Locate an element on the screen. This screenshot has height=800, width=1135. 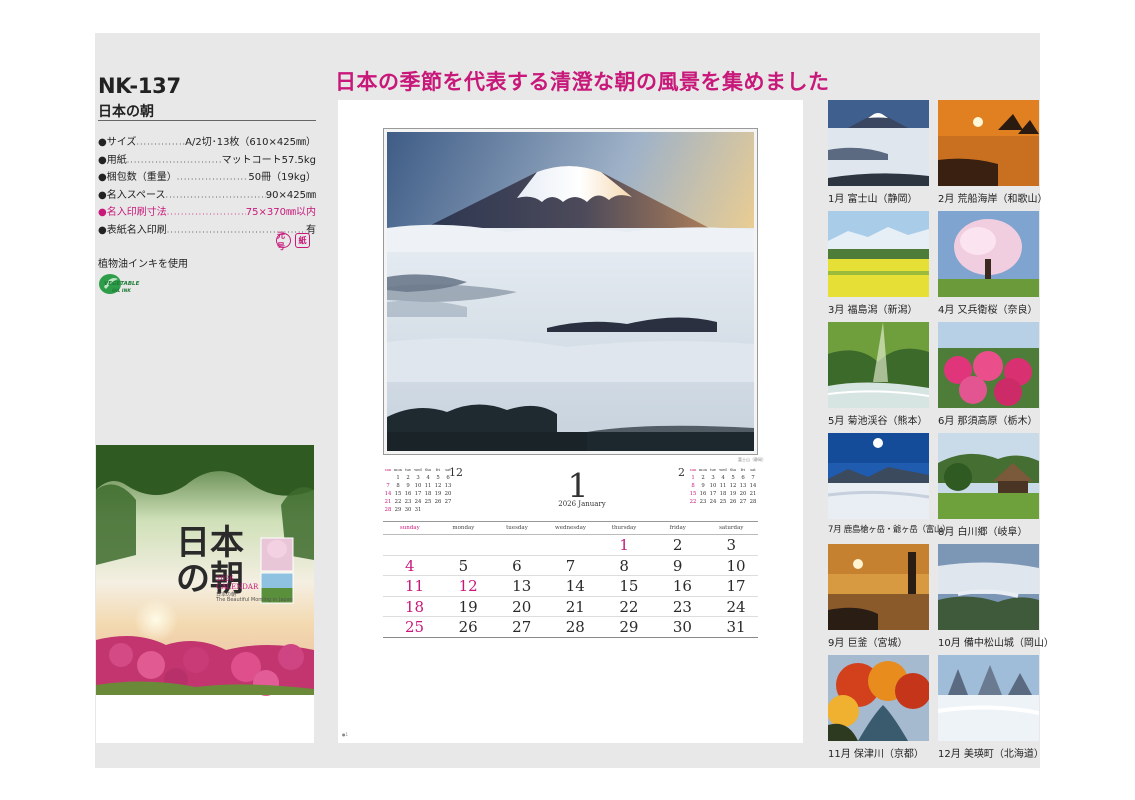
day-cell: 29 is located at coordinates (629, 627).